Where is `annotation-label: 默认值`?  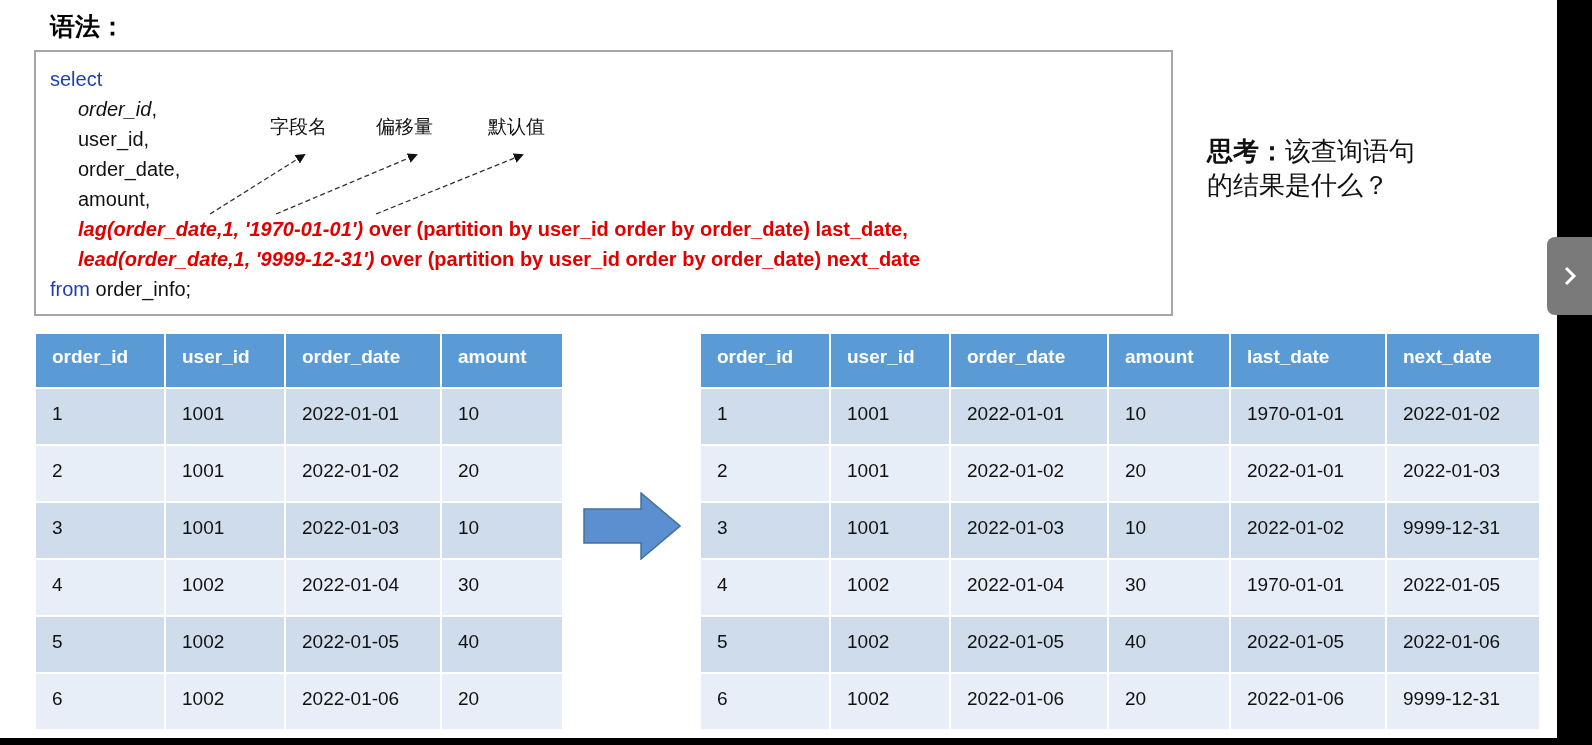
annotation-label: 默认值 is located at coordinates (516, 126).